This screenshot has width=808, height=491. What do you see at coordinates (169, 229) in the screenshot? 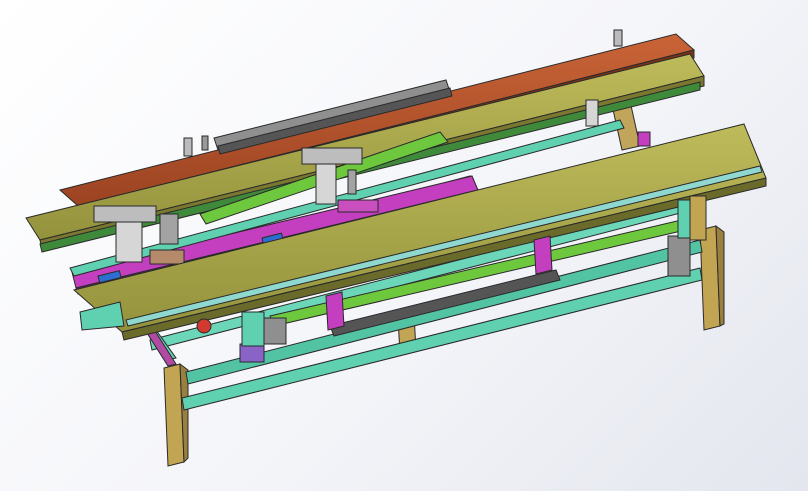
I see `carriage-left-post` at bounding box center [169, 229].